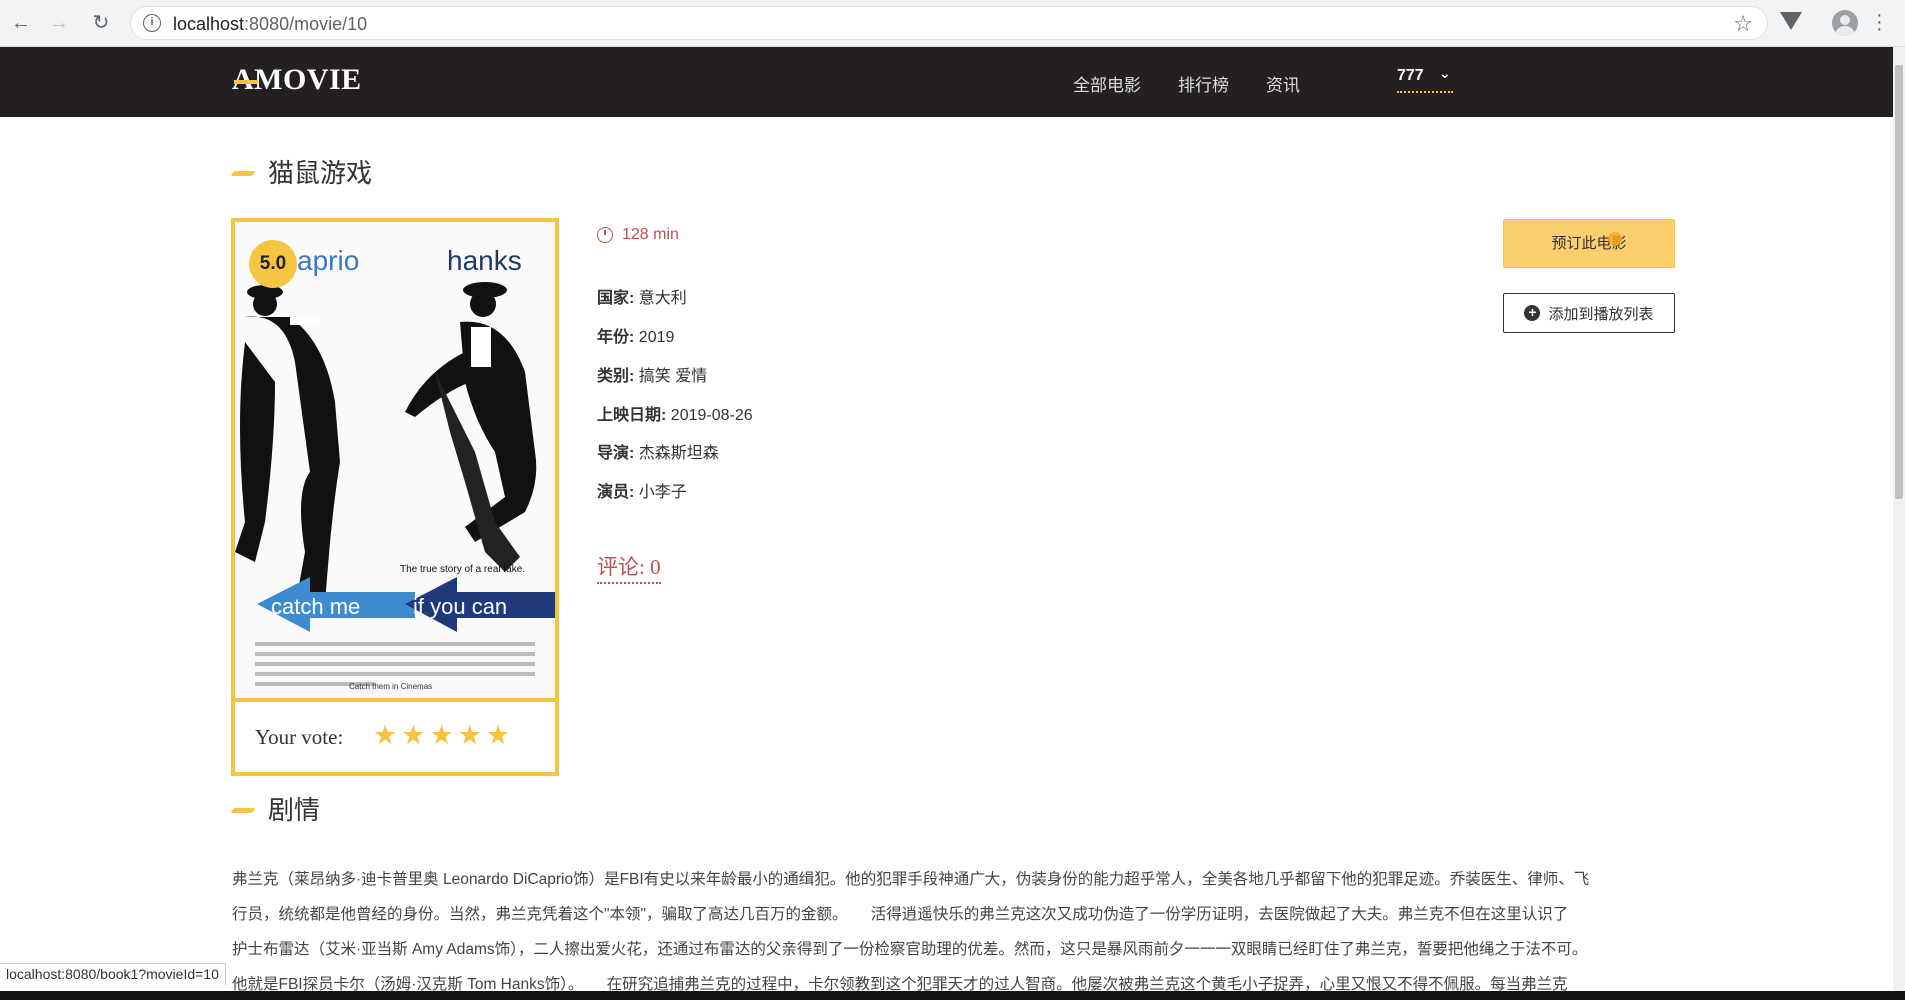 This screenshot has width=1905, height=1002. I want to click on site-logo: AMOVIE, so click(297, 80).